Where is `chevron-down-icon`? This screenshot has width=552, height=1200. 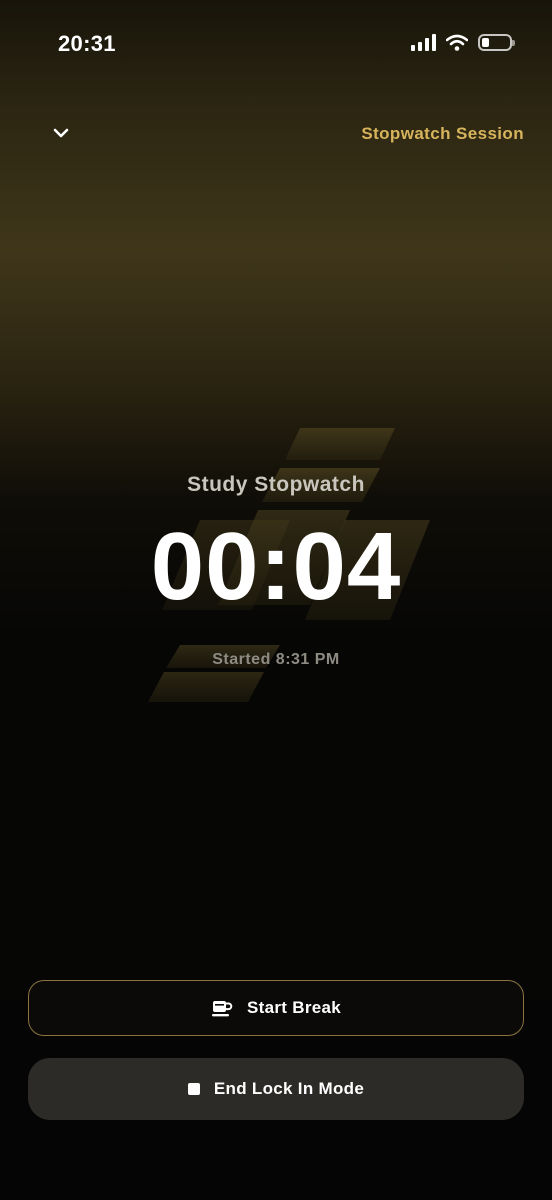
chevron-down-icon is located at coordinates (61, 133).